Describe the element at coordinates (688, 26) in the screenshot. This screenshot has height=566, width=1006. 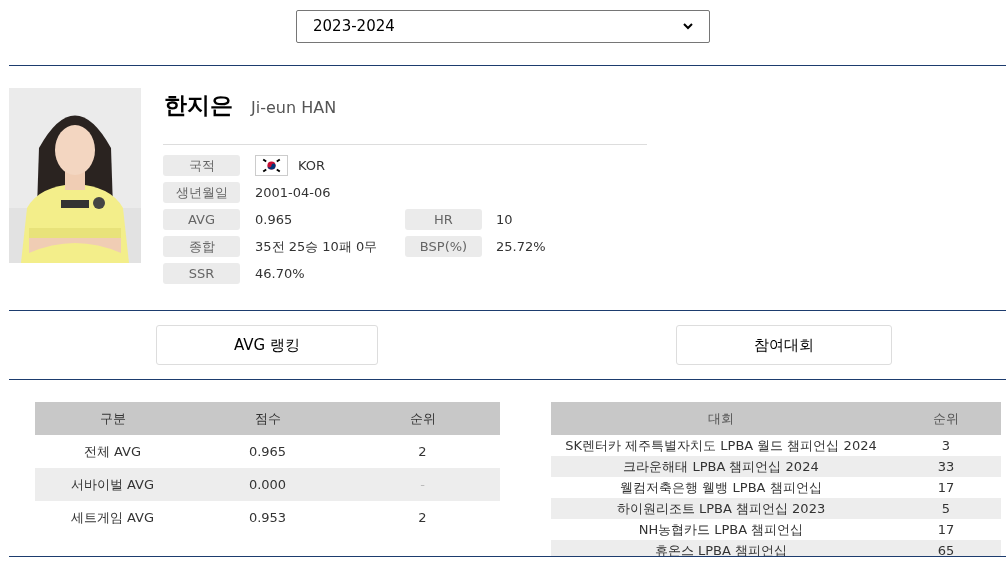
I see `chevron-down-icon` at that location.